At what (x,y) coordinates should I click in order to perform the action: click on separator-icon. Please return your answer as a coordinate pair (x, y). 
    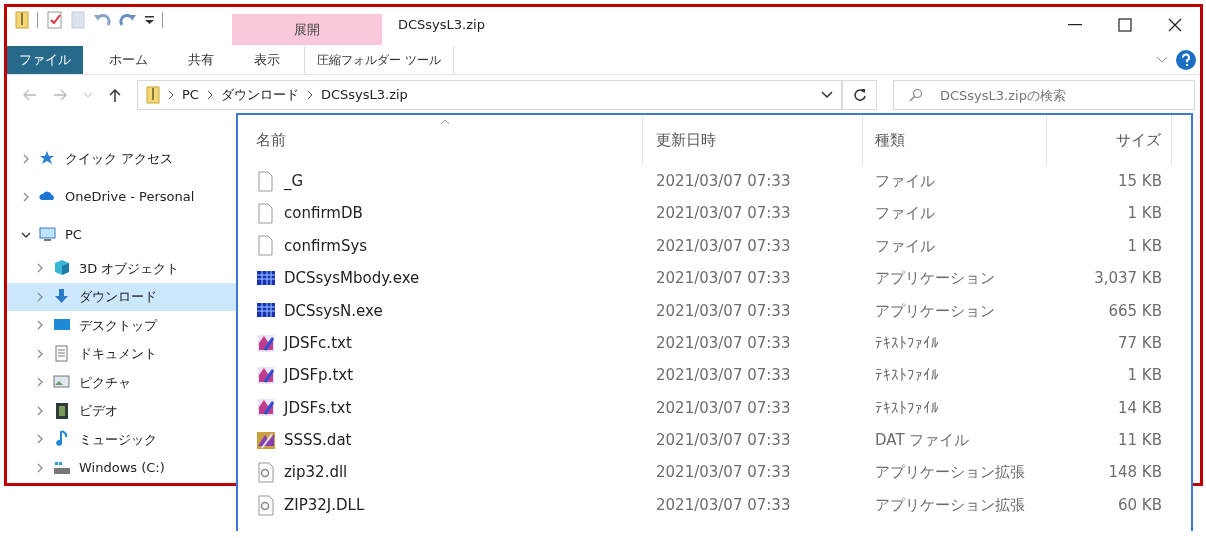
    Looking at the image, I should click on (38, 20).